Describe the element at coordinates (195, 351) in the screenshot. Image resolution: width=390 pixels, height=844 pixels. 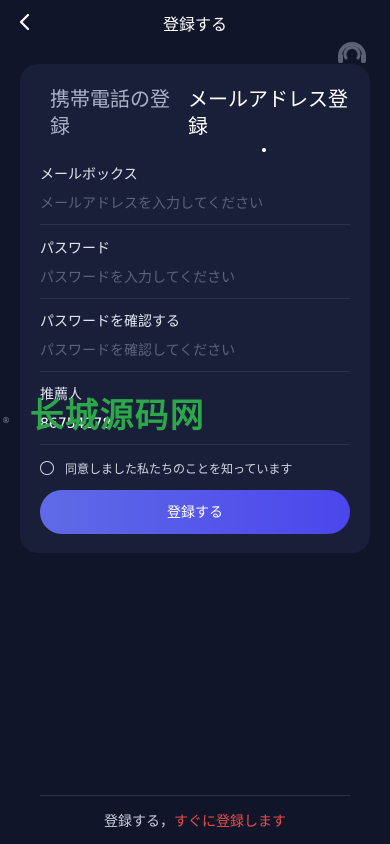
I see `confirm-password-input` at that location.